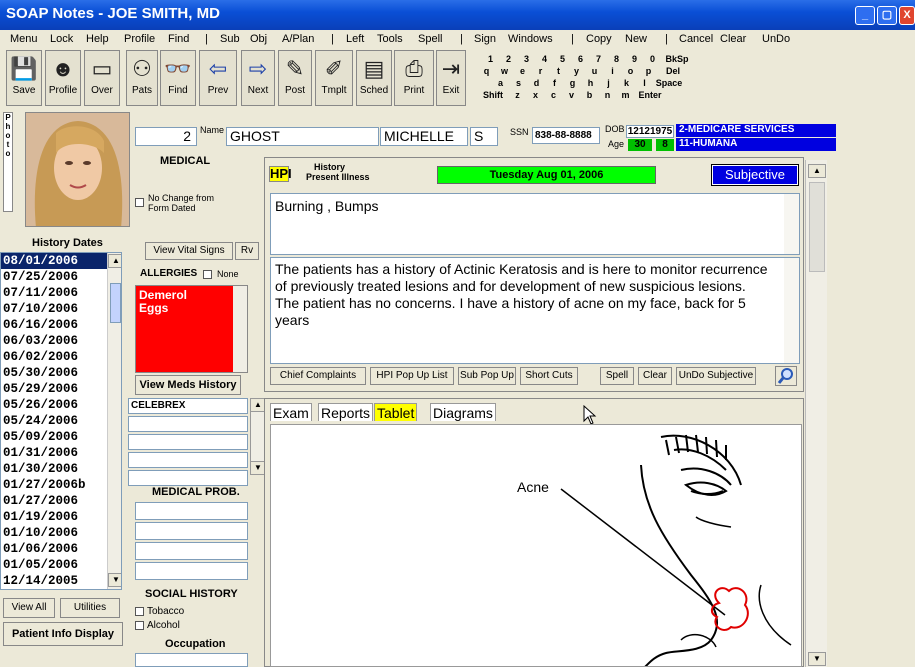 Image resolution: width=915 pixels, height=667 pixels. Describe the element at coordinates (612, 72) in the screenshot. I see `key-i: i` at that location.